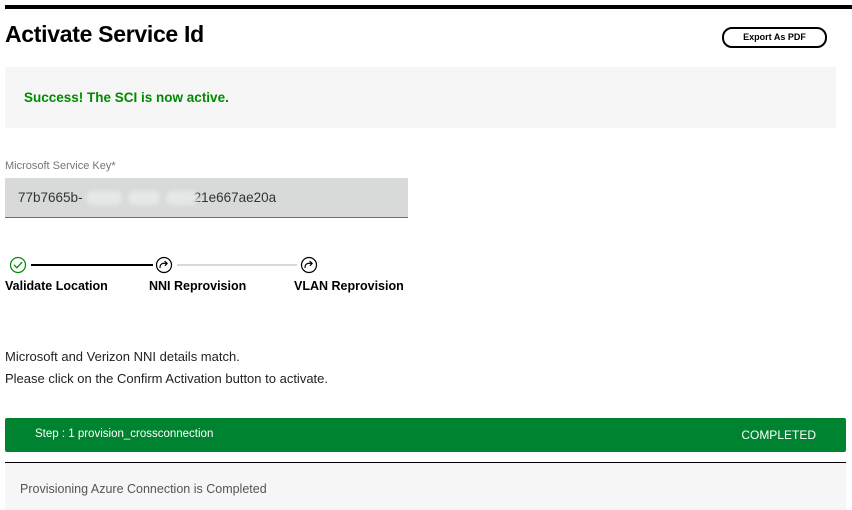  I want to click on check-circle-icon, so click(18, 265).